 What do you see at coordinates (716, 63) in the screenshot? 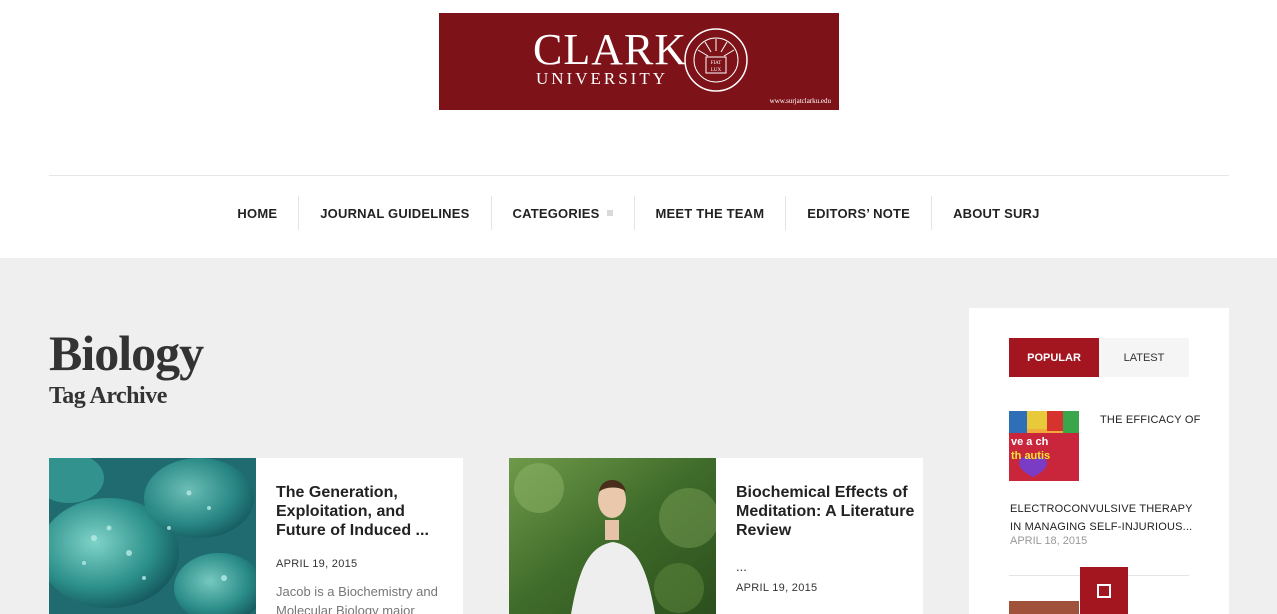
I see `seal-motto-line1: FIAT` at bounding box center [716, 63].